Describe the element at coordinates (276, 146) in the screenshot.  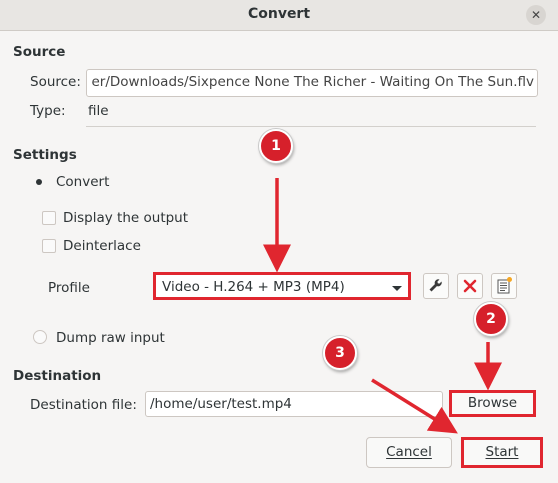
I see `step-badge-1: 1` at that location.